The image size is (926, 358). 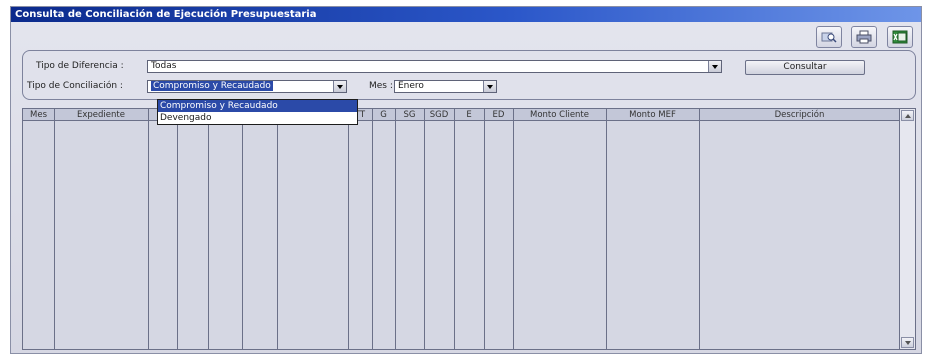 I want to click on excel-button, so click(x=900, y=37).